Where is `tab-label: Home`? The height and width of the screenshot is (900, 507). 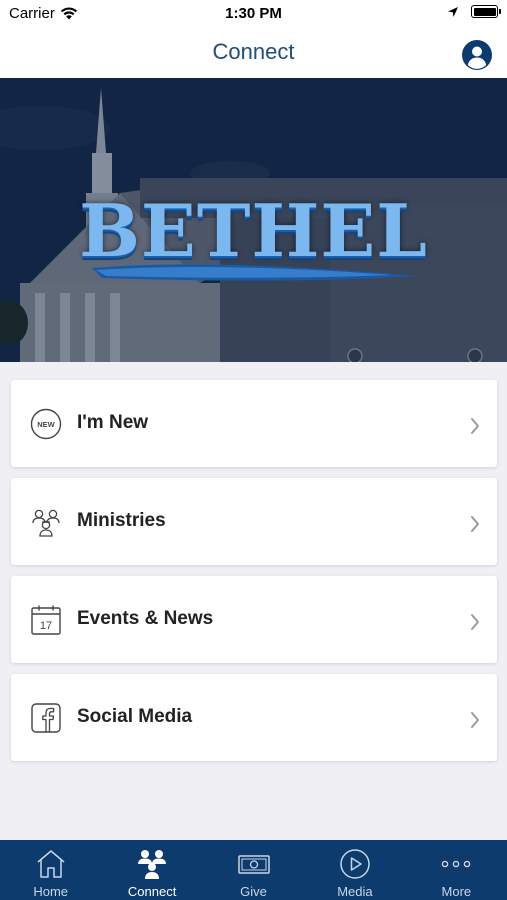
tab-label: Home is located at coordinates (51, 891).